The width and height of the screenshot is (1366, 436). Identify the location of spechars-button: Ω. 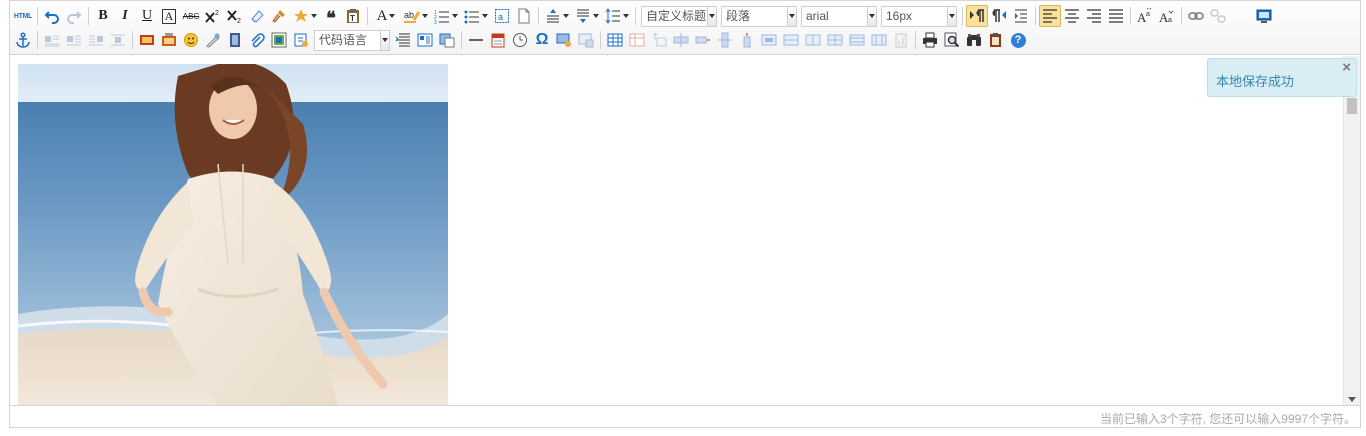
(542, 40).